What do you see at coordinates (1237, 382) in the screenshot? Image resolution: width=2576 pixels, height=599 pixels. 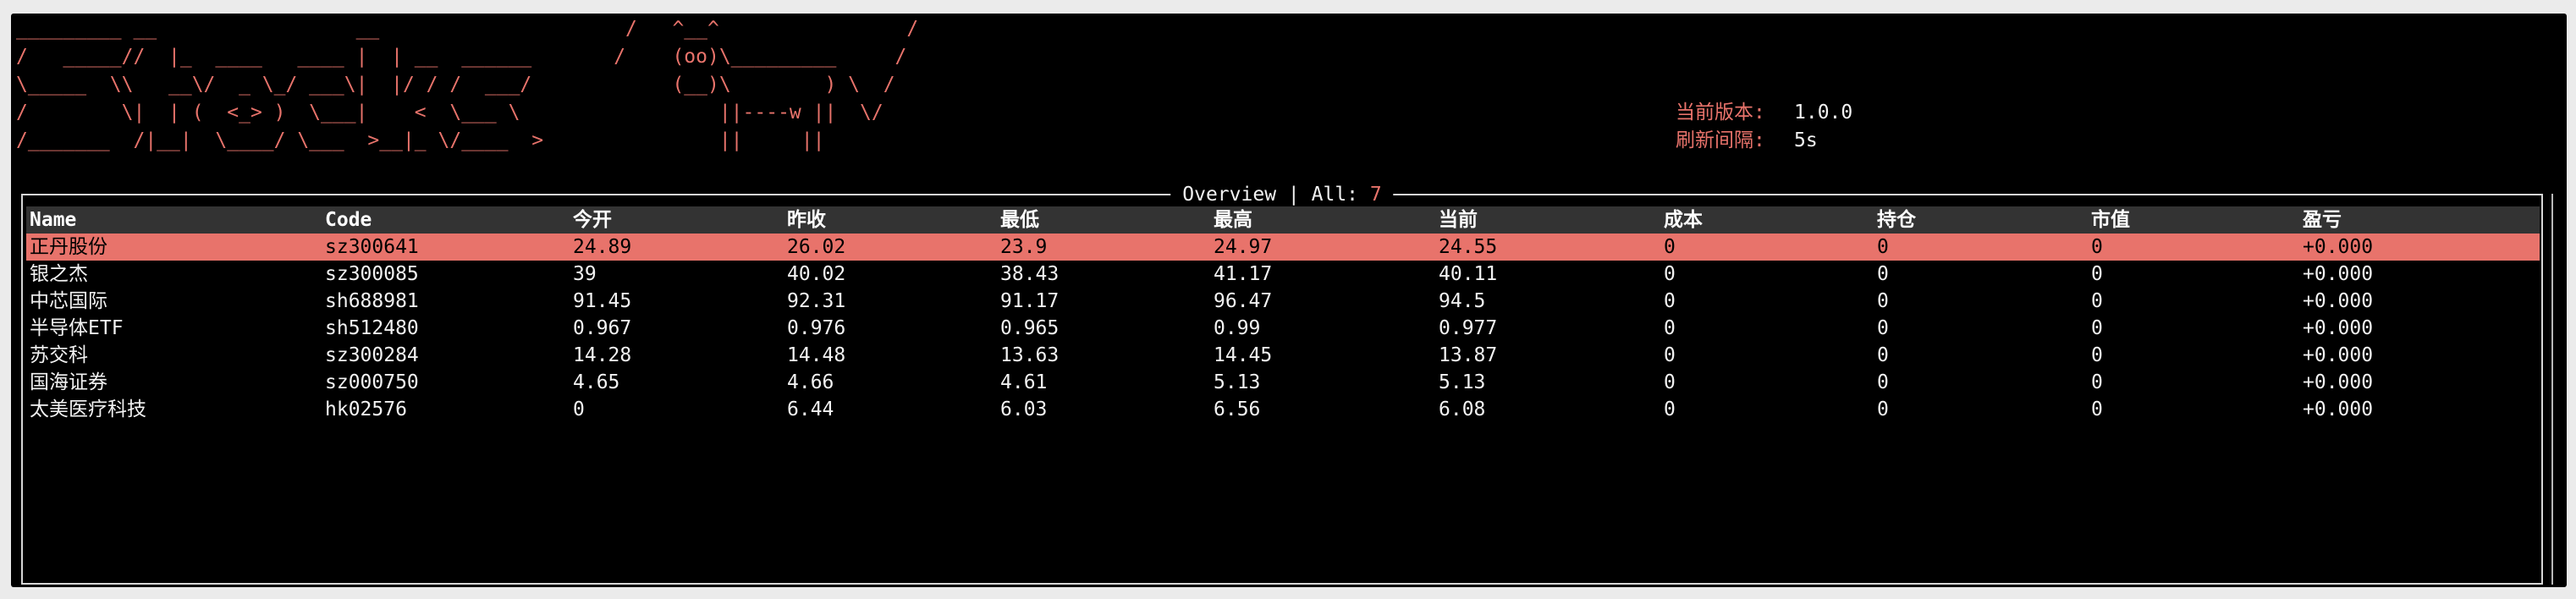 I see `cell-high: 5.13` at bounding box center [1237, 382].